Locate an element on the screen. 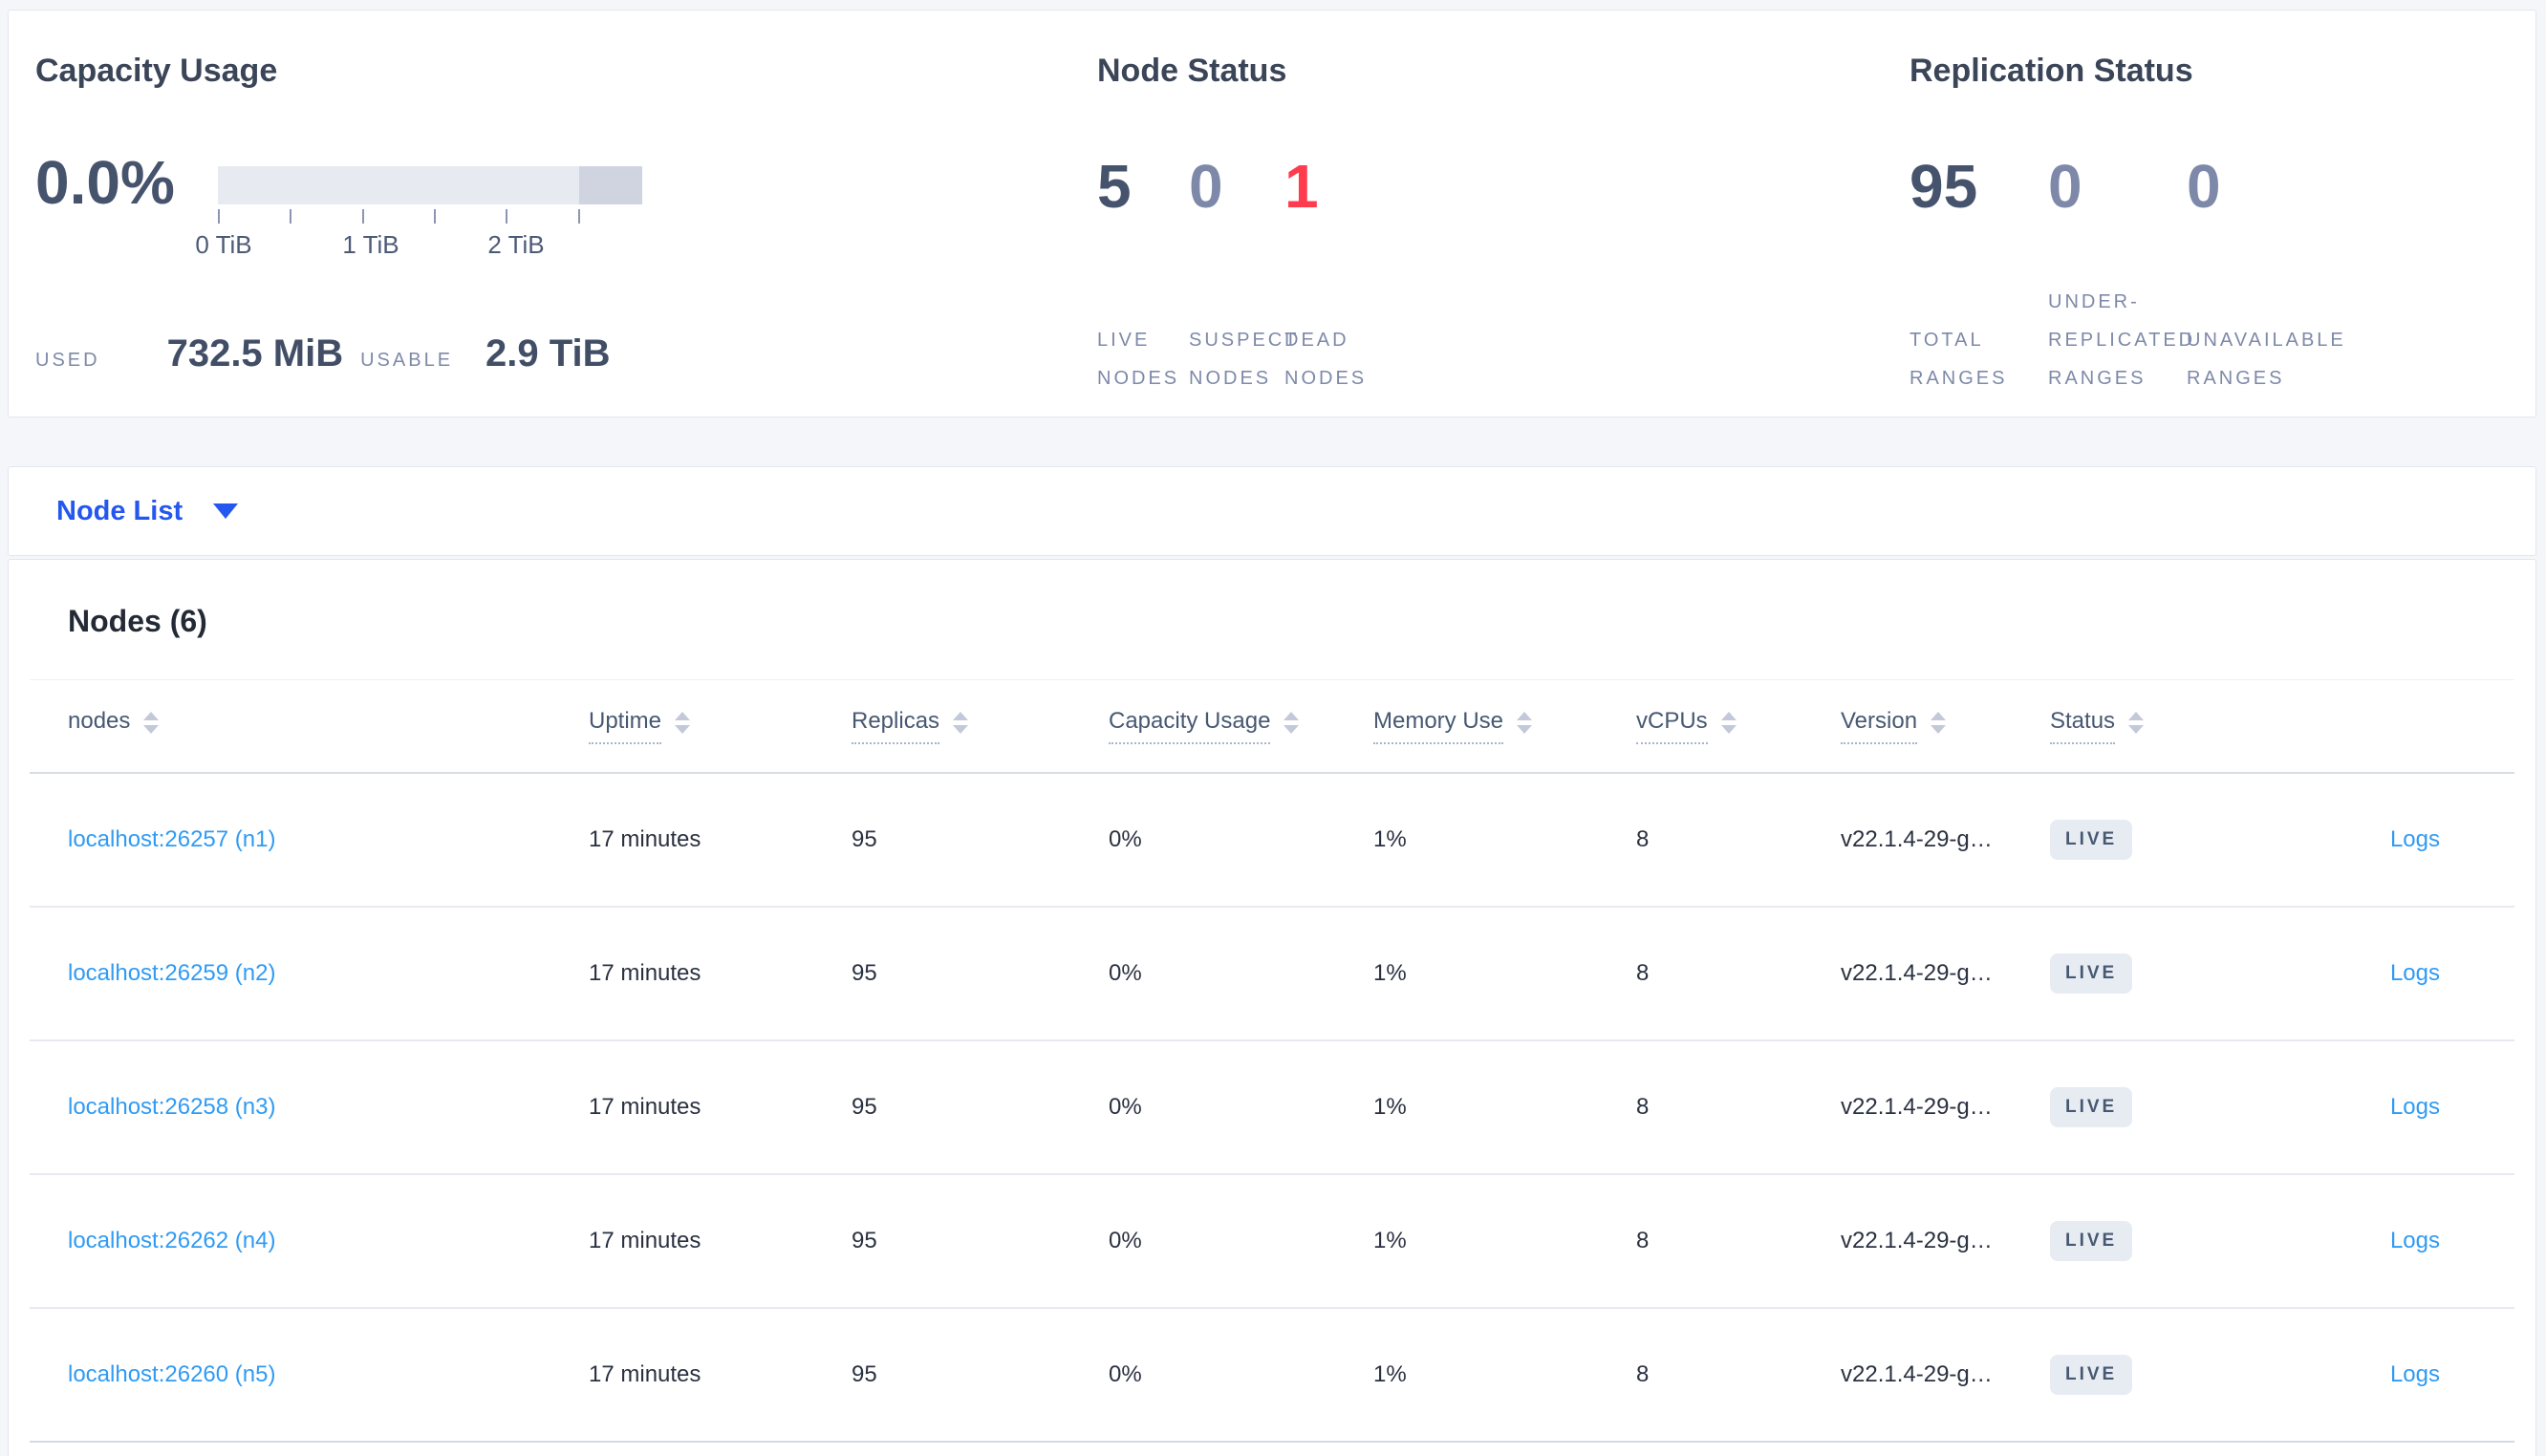 The height and width of the screenshot is (1456, 2546). node-link: localhost:26259 (n2) is located at coordinates (171, 973).